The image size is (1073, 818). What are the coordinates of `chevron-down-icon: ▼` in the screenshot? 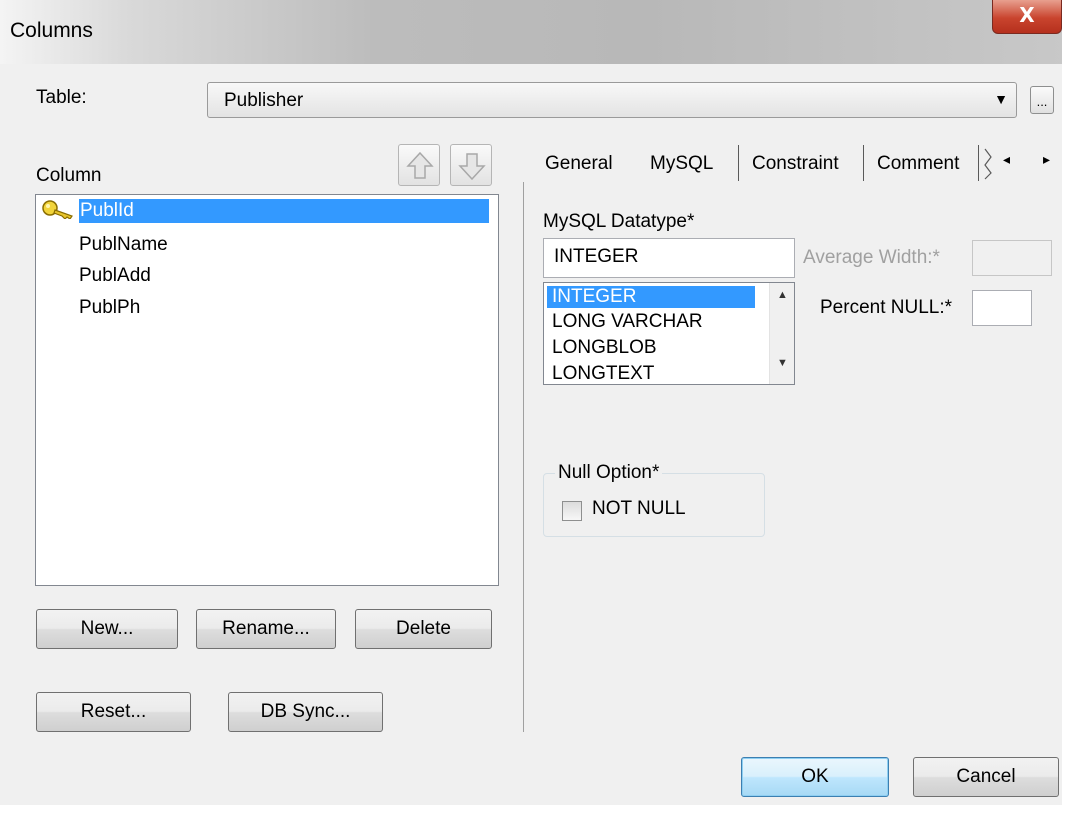 It's located at (1001, 99).